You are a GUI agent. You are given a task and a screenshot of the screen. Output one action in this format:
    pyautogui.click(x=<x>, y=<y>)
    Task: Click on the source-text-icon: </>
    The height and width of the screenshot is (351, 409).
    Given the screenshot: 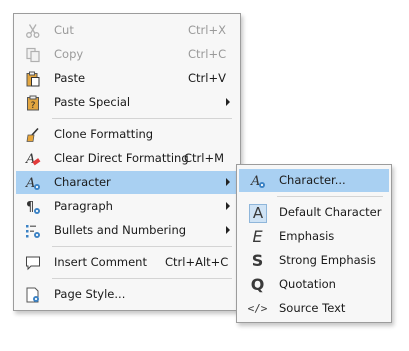 What is the action you would take?
    pyautogui.click(x=257, y=308)
    